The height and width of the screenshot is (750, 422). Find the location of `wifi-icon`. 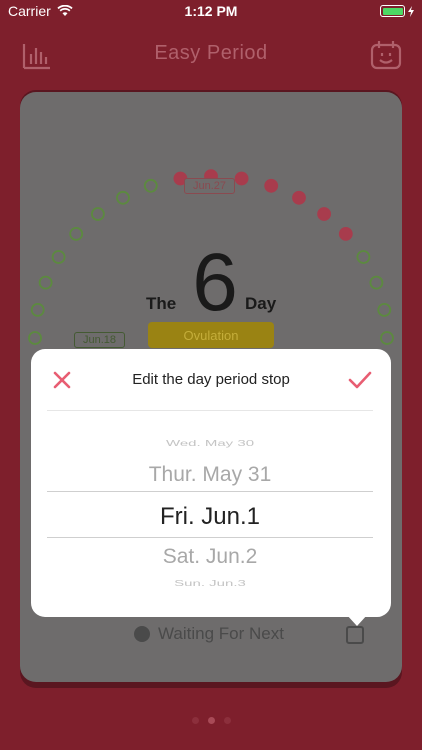

wifi-icon is located at coordinates (65, 10).